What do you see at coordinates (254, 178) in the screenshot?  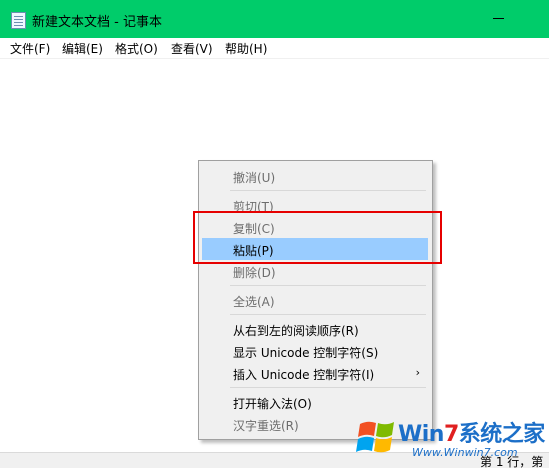 I see `menu-item-label: 撤消(U)` at bounding box center [254, 178].